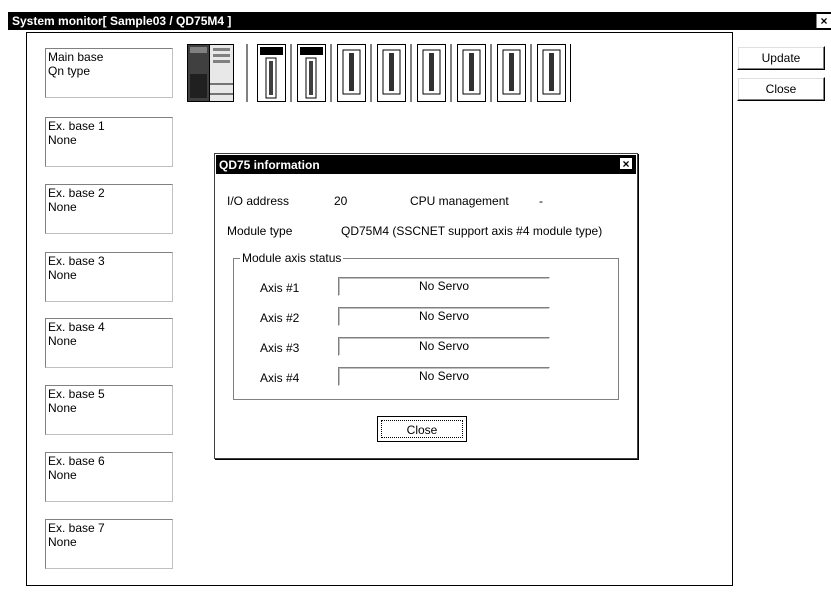 The width and height of the screenshot is (831, 594). Describe the element at coordinates (823, 21) in the screenshot. I see `close-icon: ×` at that location.